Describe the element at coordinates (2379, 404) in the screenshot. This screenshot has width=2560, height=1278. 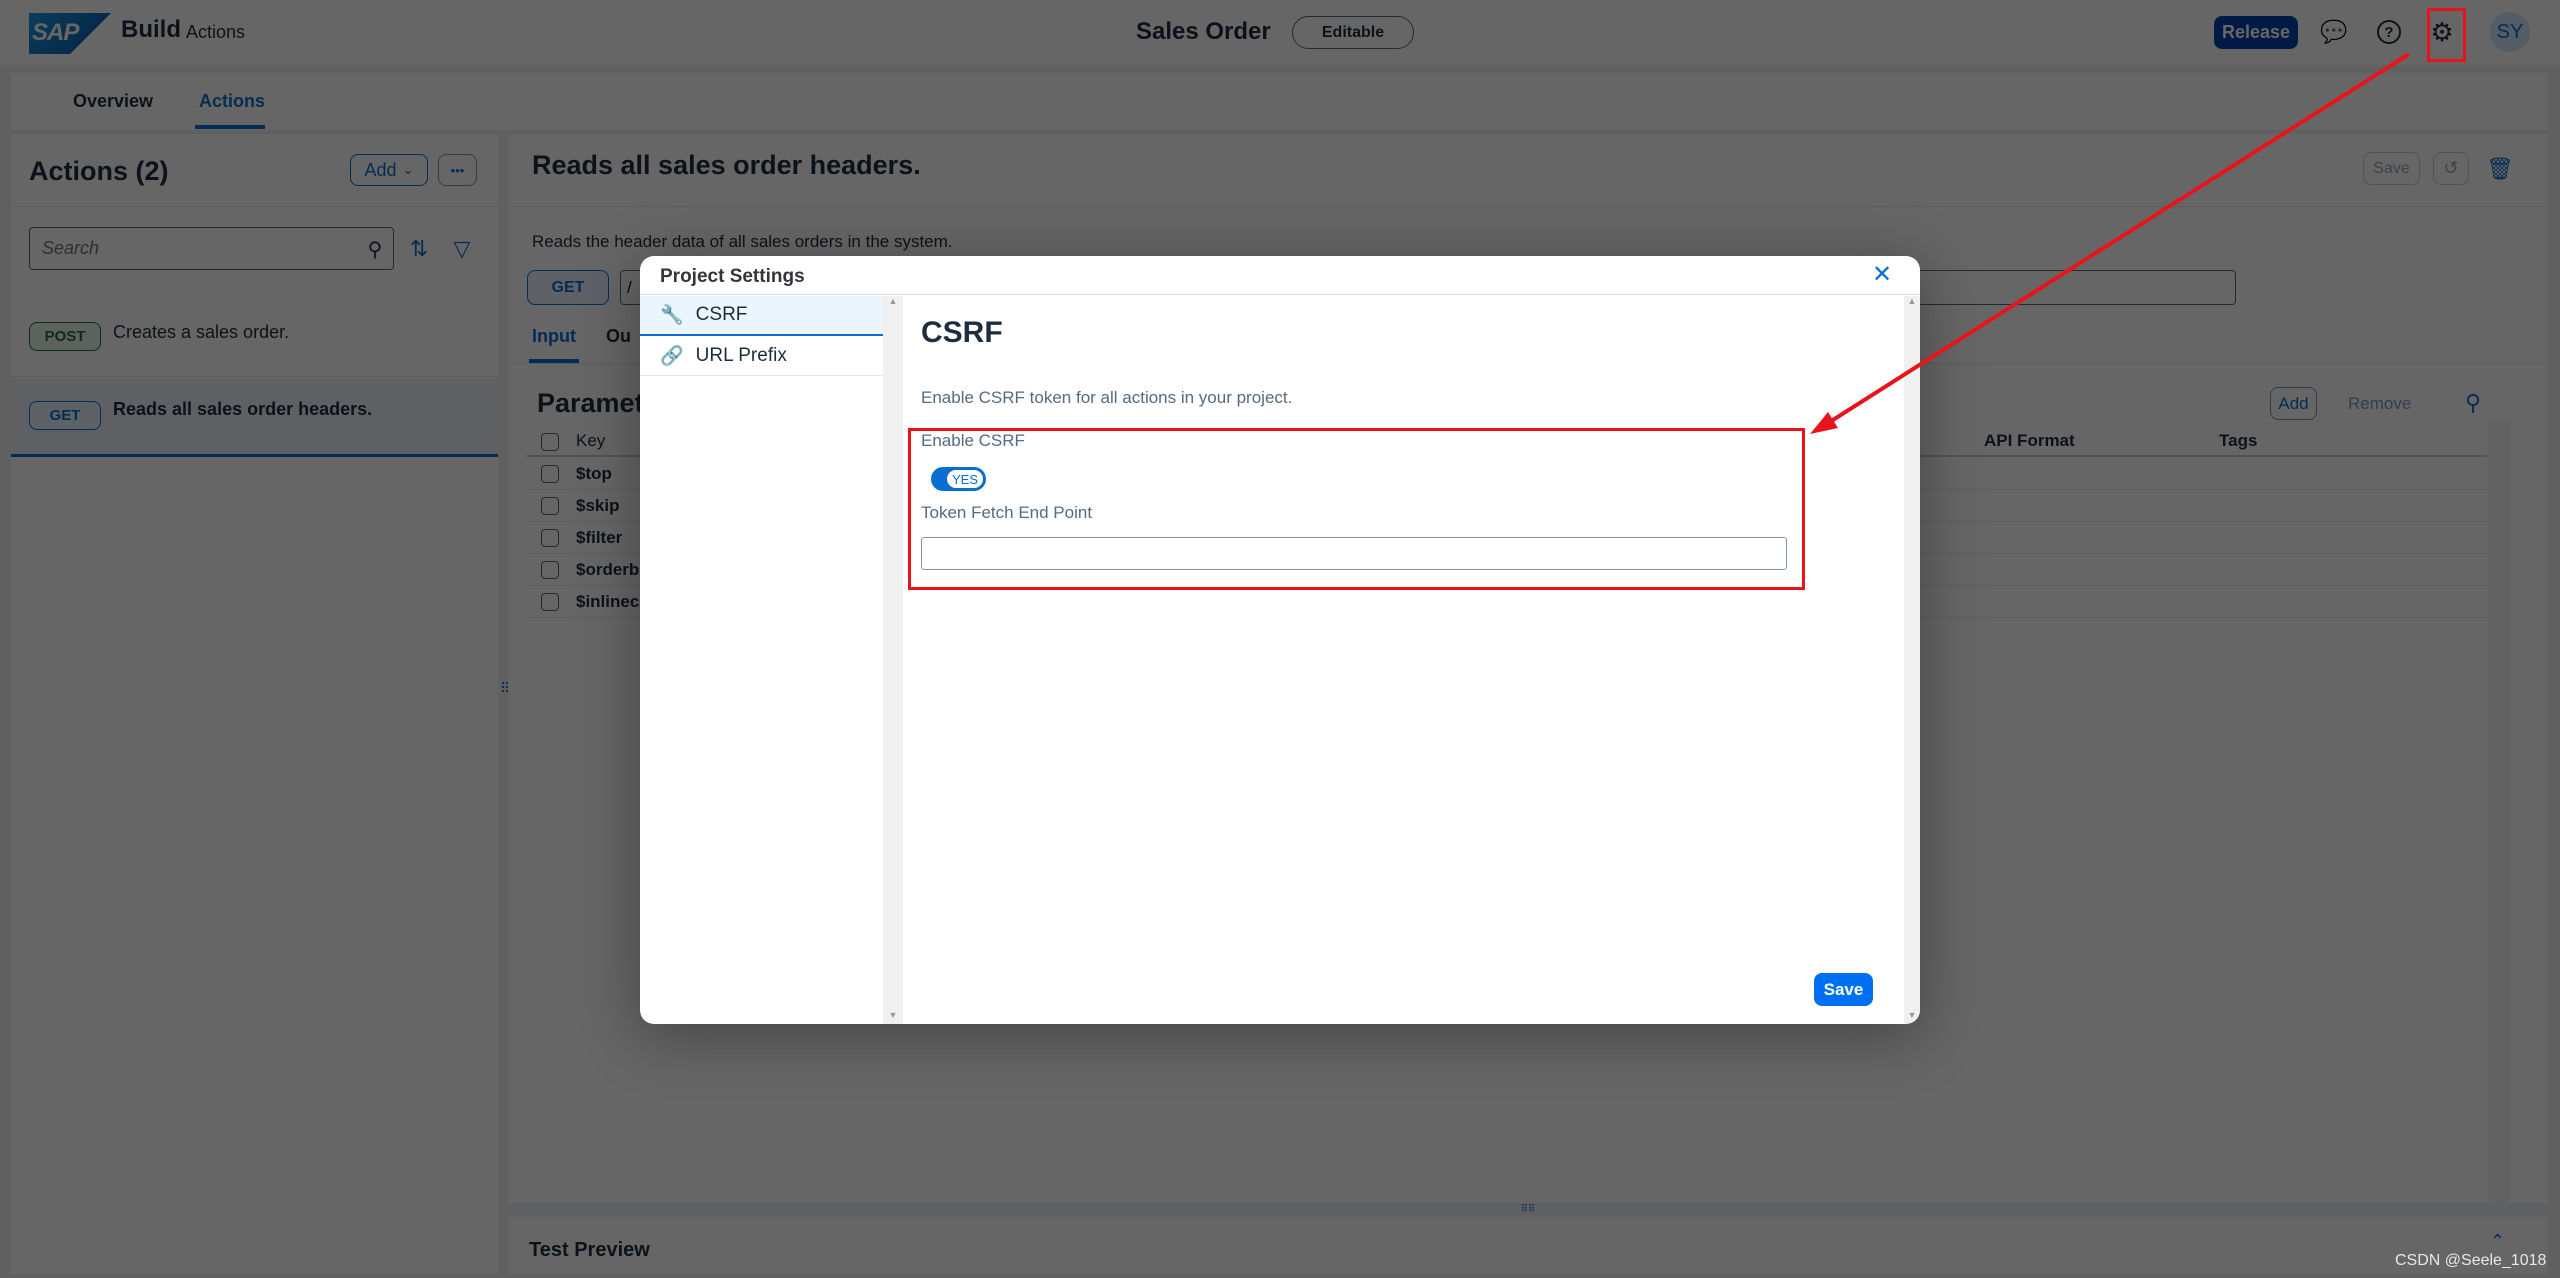
I see `remove-parameter-button: Remove` at that location.